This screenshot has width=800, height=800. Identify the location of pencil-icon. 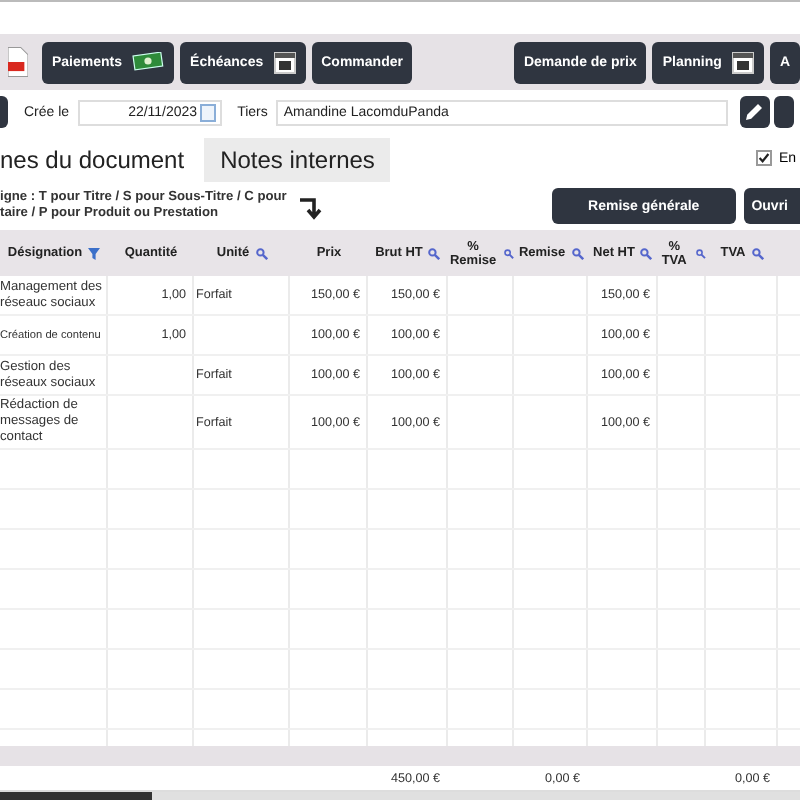
(754, 112).